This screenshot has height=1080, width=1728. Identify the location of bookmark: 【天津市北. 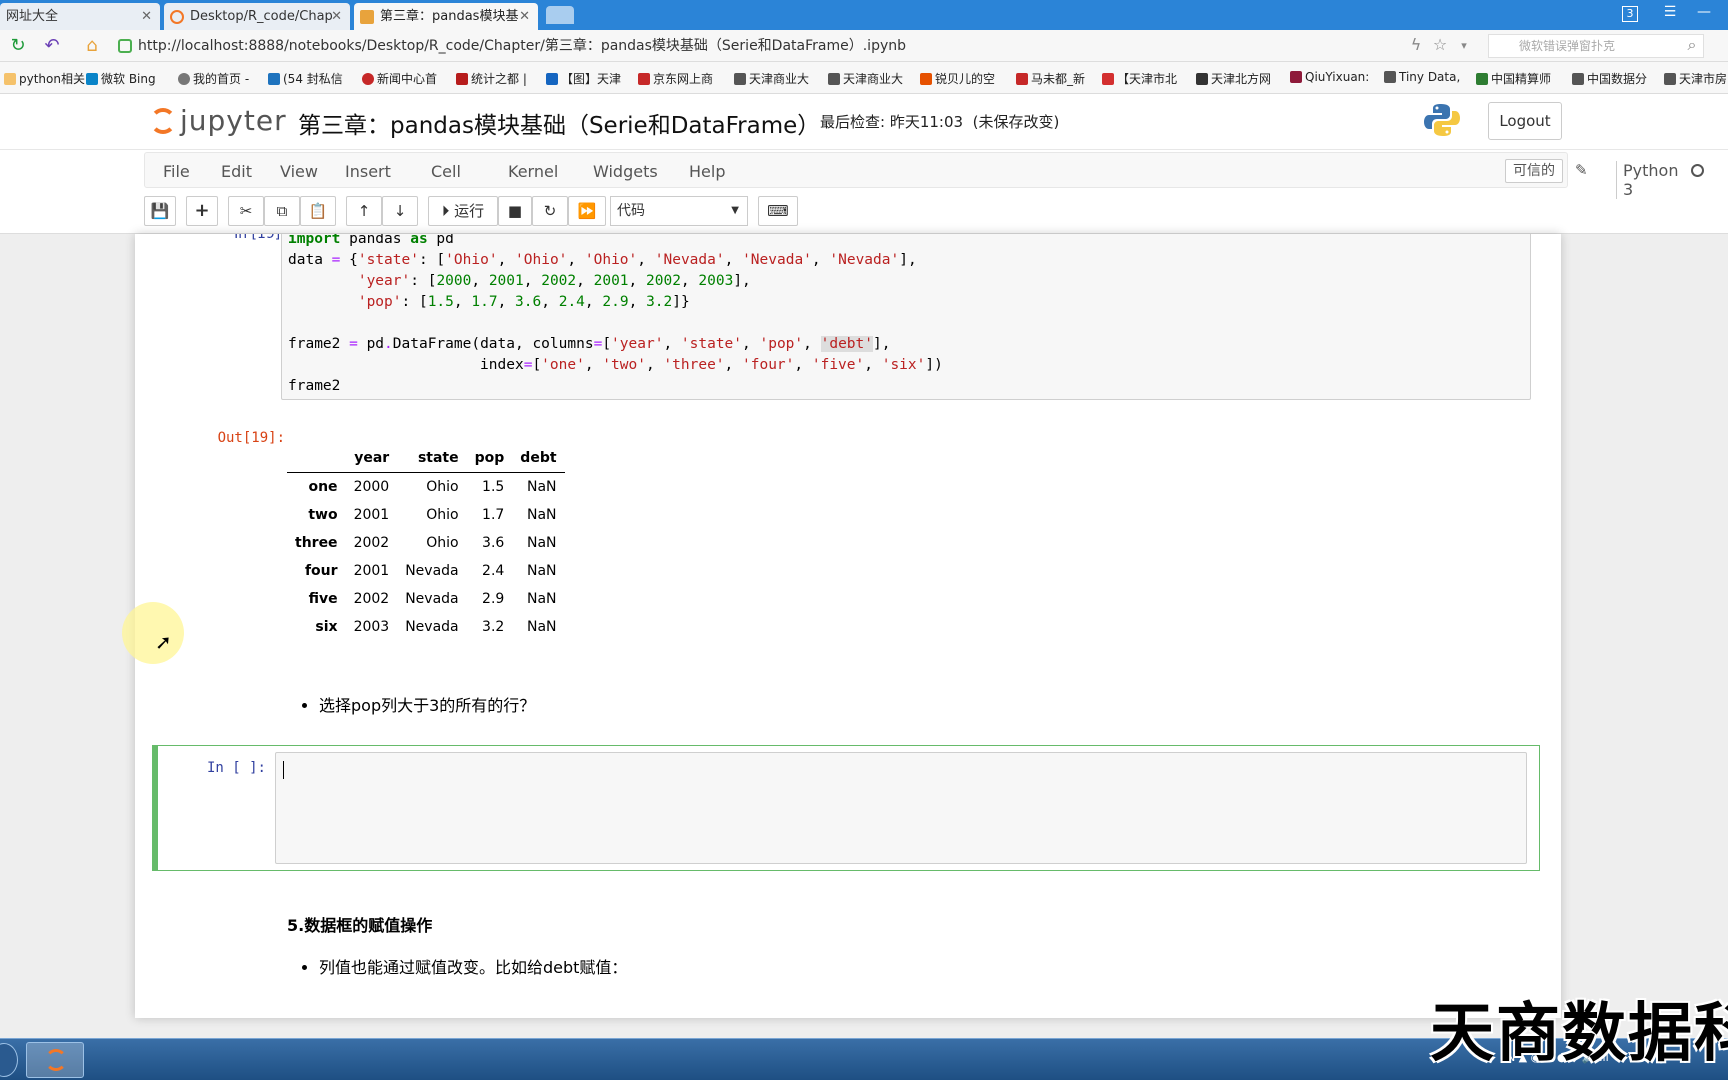
(1139, 78).